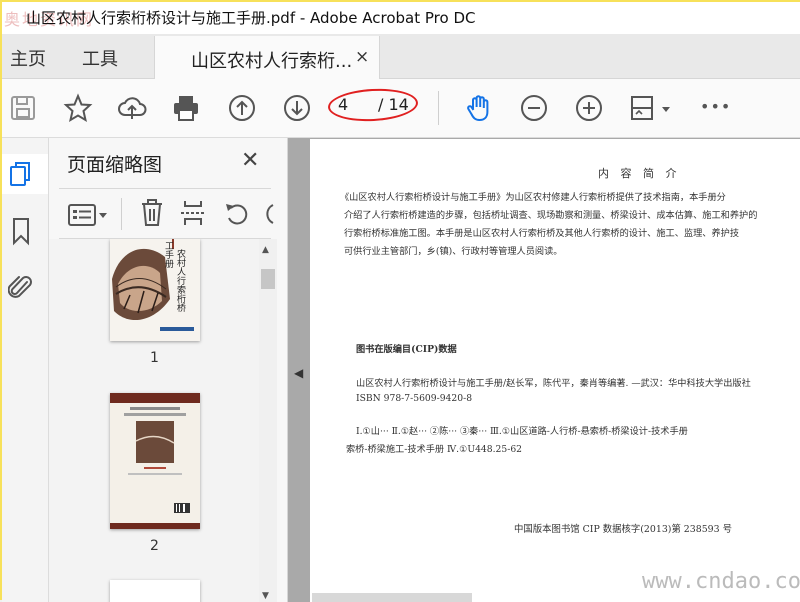 This screenshot has width=800, height=602. What do you see at coordinates (269, 214) in the screenshot?
I see `rotate-clockwise-icon` at bounding box center [269, 214].